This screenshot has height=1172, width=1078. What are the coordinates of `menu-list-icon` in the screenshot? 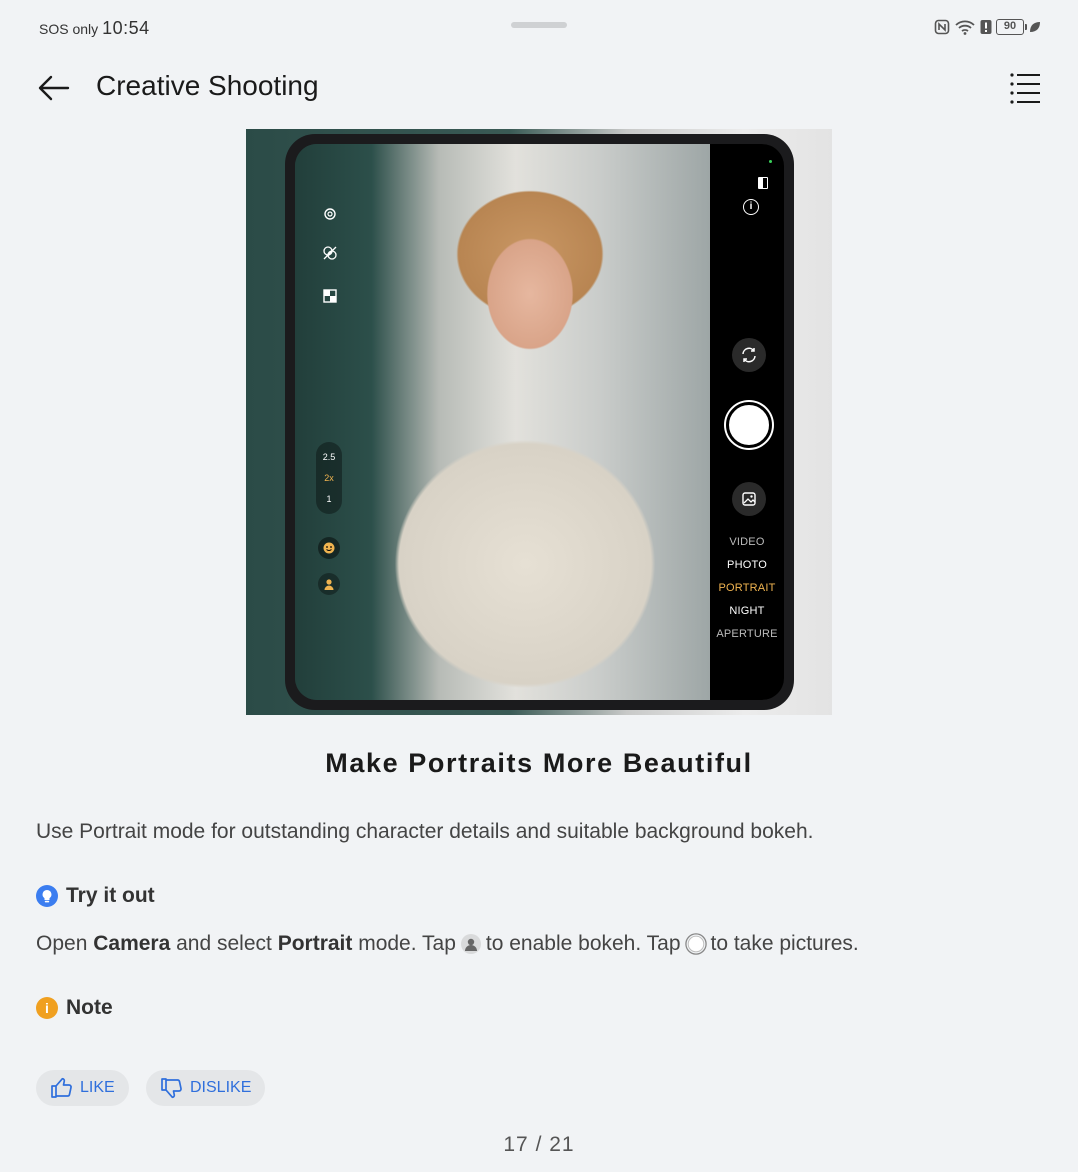 It's located at (1025, 88).